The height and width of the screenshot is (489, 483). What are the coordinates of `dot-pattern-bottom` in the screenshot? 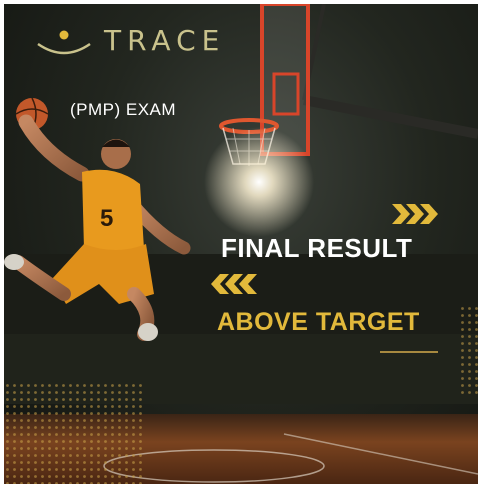 It's located at (74, 434).